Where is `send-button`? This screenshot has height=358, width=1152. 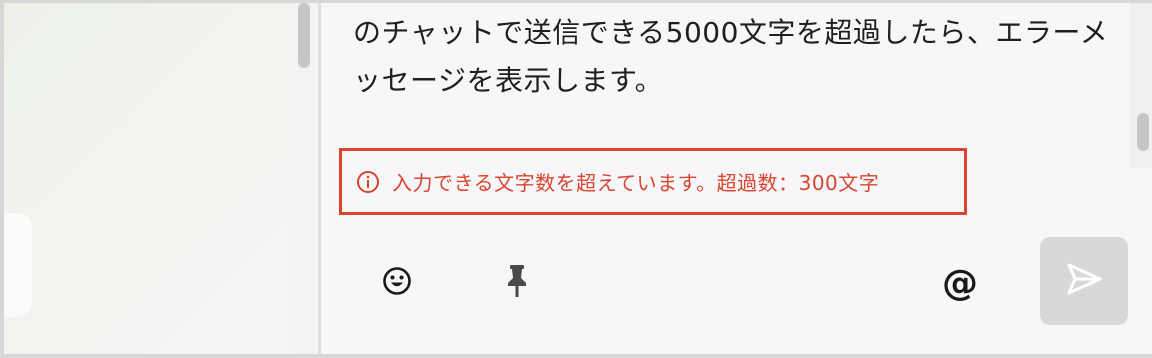 send-button is located at coordinates (1084, 281).